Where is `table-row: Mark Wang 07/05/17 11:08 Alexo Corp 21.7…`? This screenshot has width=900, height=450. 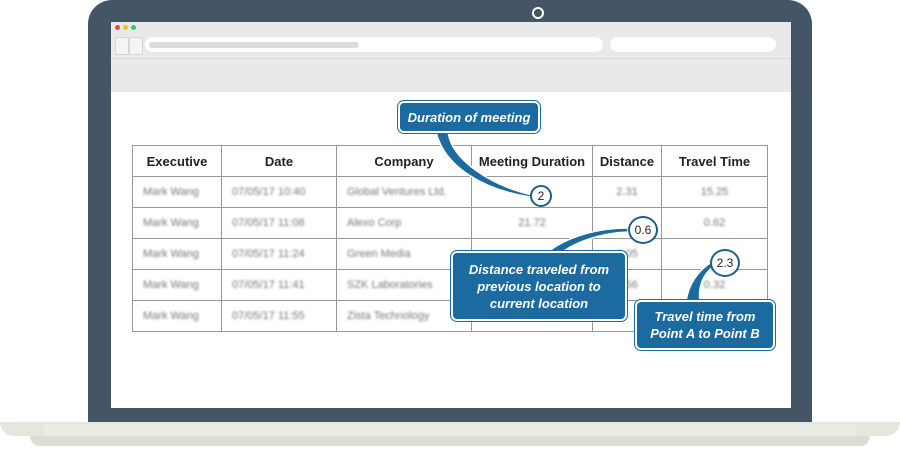
table-row: Mark Wang 07/05/17 11:08 Alexo Corp 21.7… is located at coordinates (450, 223).